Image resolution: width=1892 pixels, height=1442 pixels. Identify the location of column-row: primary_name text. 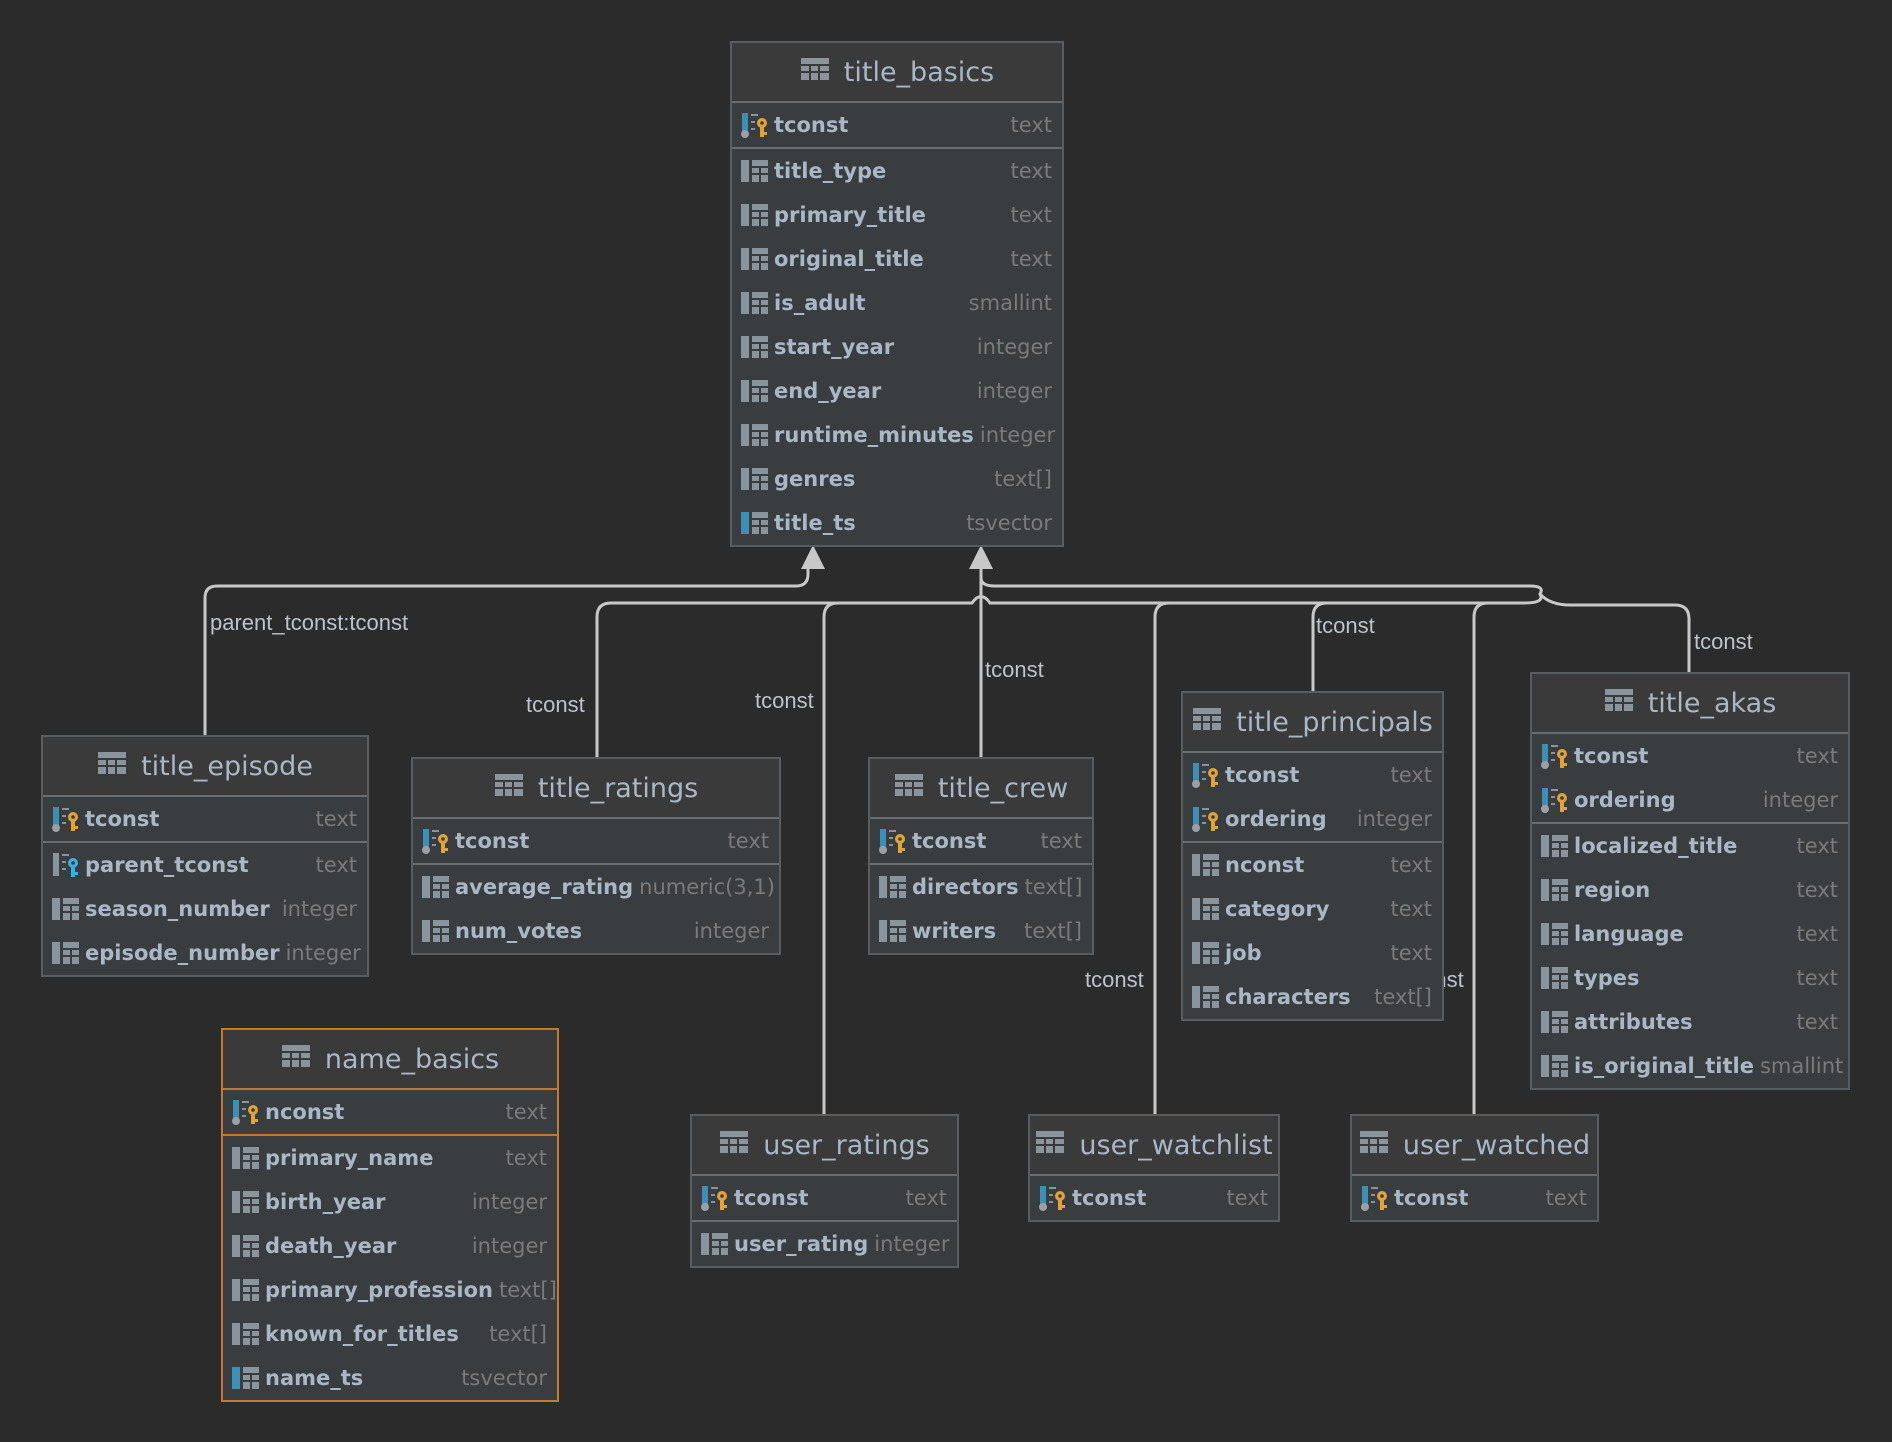
(390, 1158).